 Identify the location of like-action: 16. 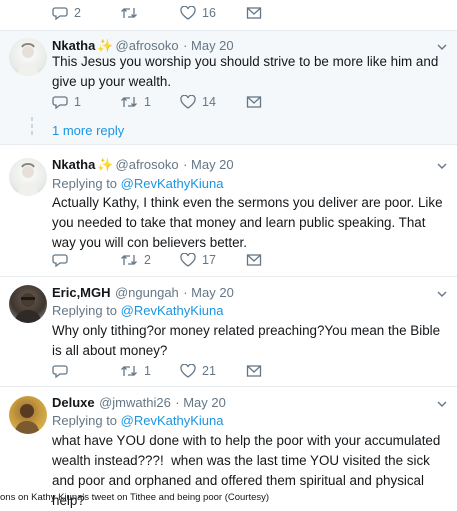
(198, 13).